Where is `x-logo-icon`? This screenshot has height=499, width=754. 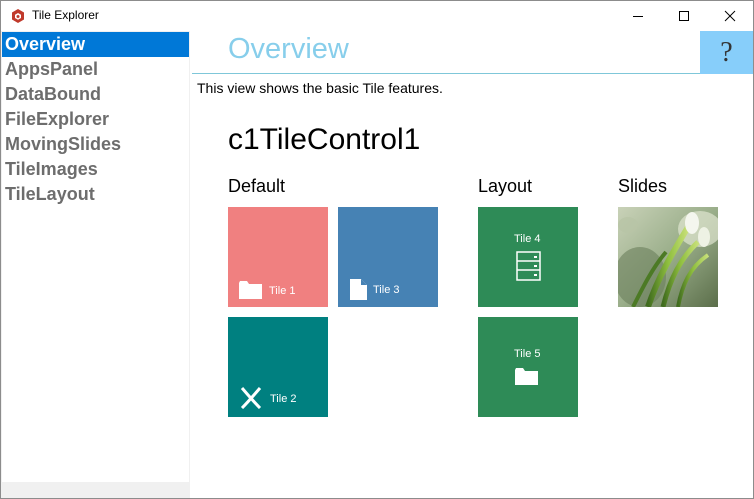
x-logo-icon is located at coordinates (251, 400).